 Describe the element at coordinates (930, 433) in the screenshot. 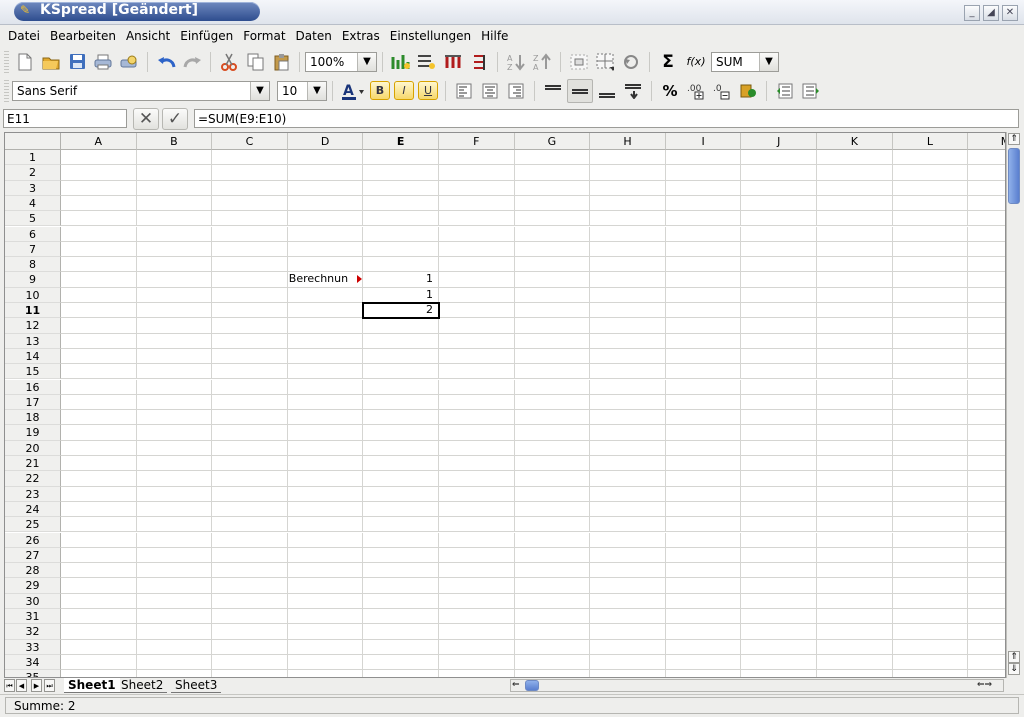

I see `cell-l19` at that location.